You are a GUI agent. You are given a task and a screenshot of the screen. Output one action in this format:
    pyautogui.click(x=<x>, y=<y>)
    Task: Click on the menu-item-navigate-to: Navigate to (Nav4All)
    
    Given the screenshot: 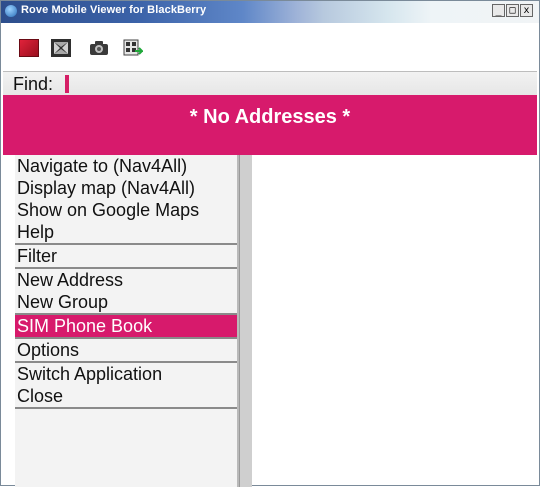 What is the action you would take?
    pyautogui.click(x=126, y=166)
    